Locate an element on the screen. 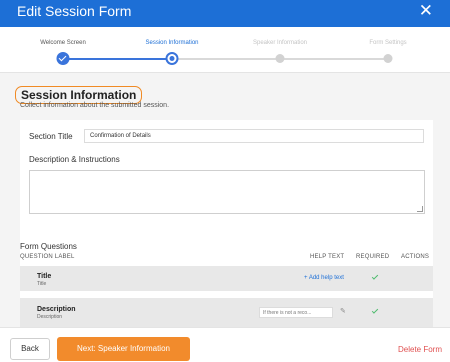  delete-form-button: Delete Form is located at coordinates (420, 349).